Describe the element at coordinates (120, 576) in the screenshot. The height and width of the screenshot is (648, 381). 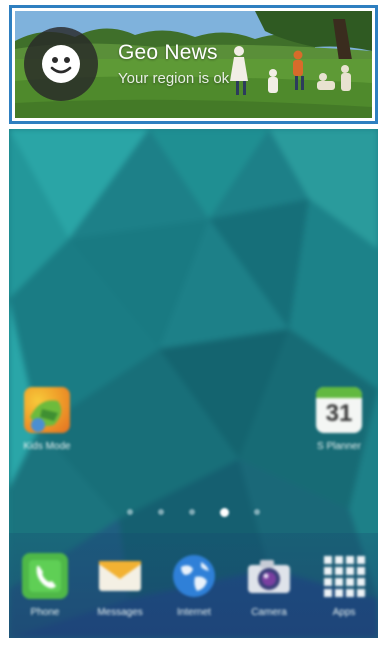
I see `messages-icon` at that location.